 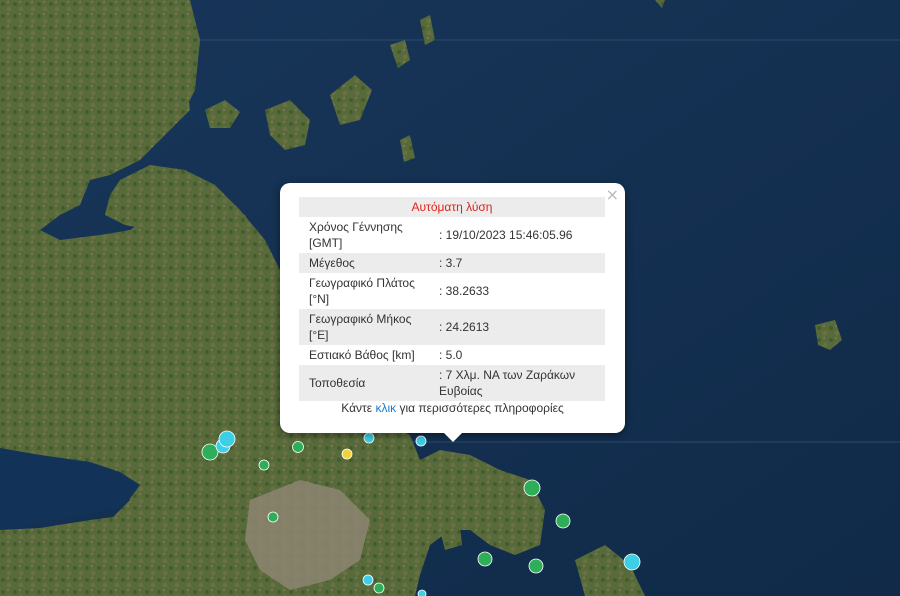 What do you see at coordinates (518, 327) in the screenshot?
I see `longitude-value: : 24.2613` at bounding box center [518, 327].